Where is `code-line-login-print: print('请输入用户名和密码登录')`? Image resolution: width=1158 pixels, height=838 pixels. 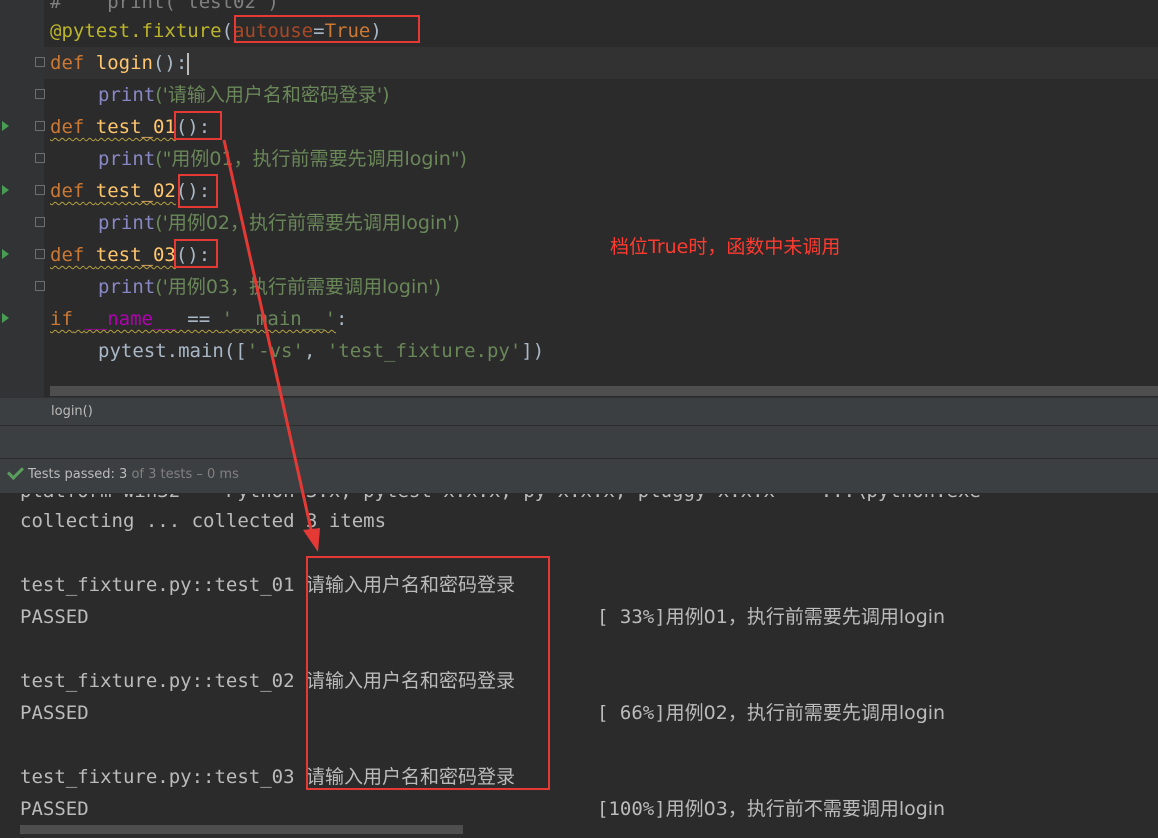
code-line-login-print: print('请输入用户名和密码登录') is located at coordinates (244, 95).